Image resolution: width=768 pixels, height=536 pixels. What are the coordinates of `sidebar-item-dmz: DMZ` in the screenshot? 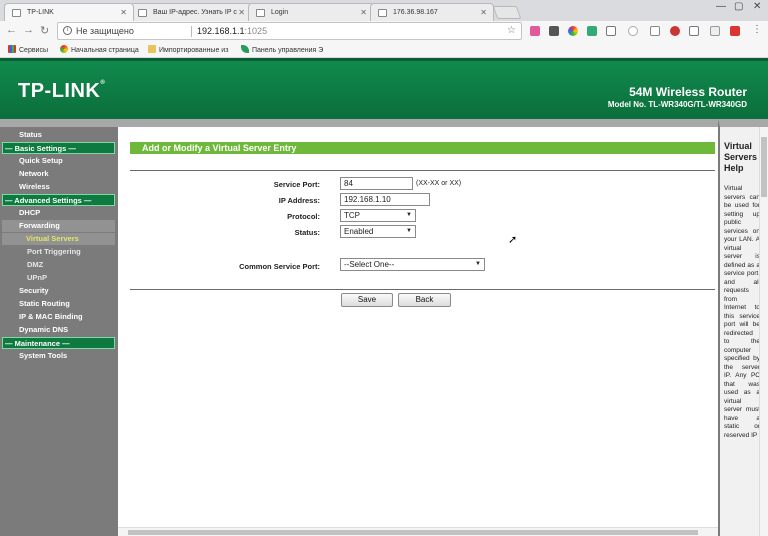 It's located at (58, 265).